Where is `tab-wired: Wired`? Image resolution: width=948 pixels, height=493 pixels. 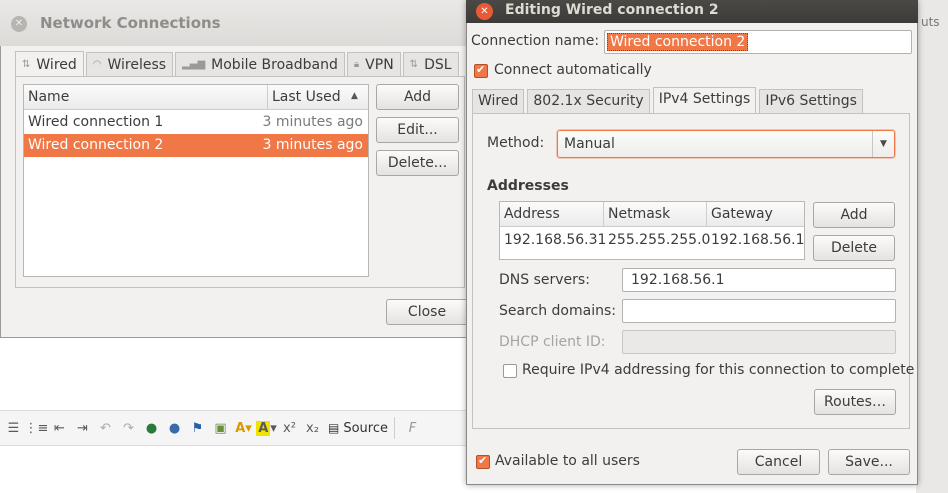 tab-wired: Wired is located at coordinates (498, 101).